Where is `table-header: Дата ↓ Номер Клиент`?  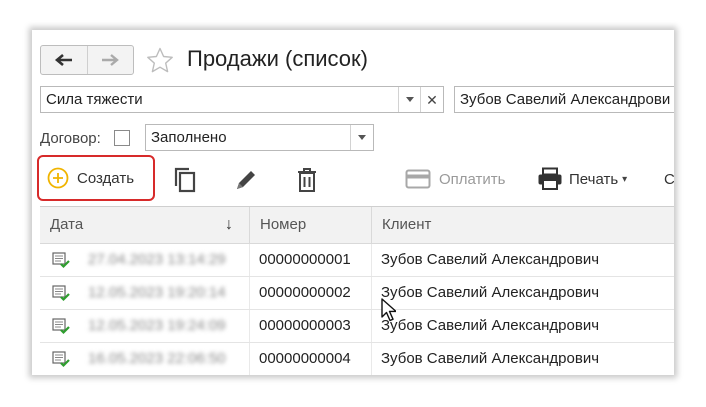 table-header: Дата ↓ Номер Клиент is located at coordinates (357, 225).